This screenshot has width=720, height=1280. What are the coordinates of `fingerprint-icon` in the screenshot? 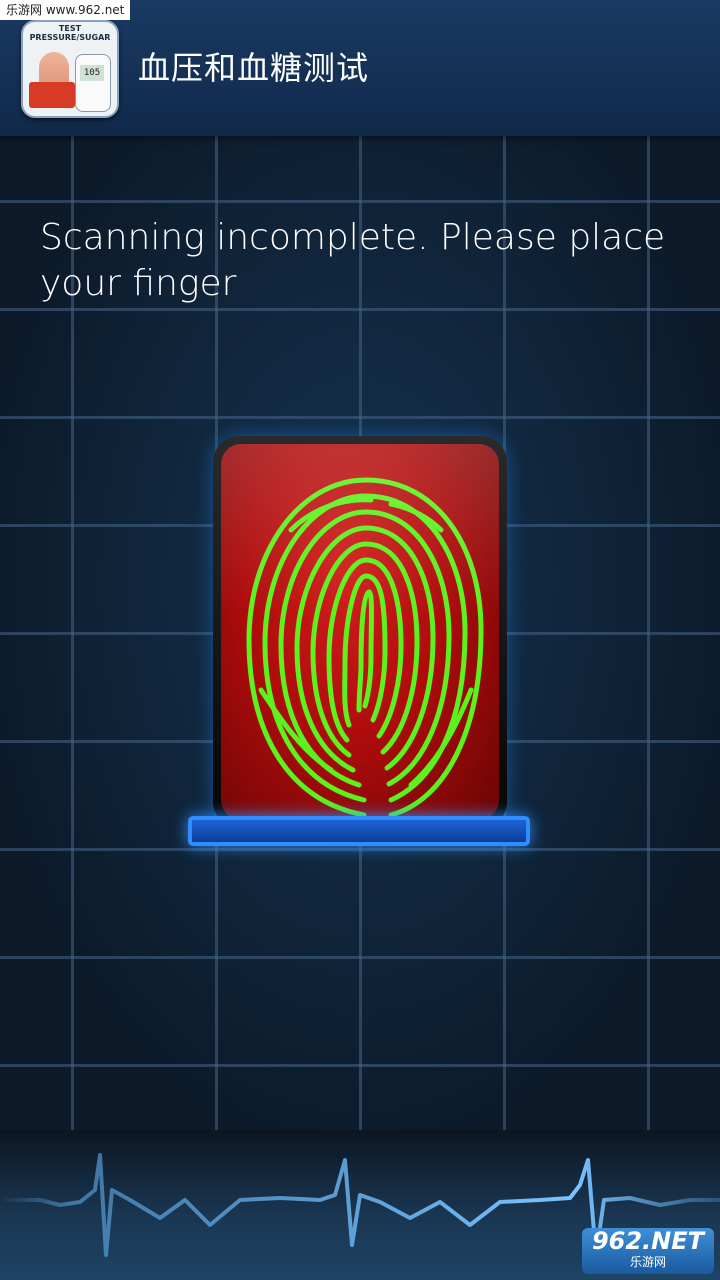 It's located at (365, 647).